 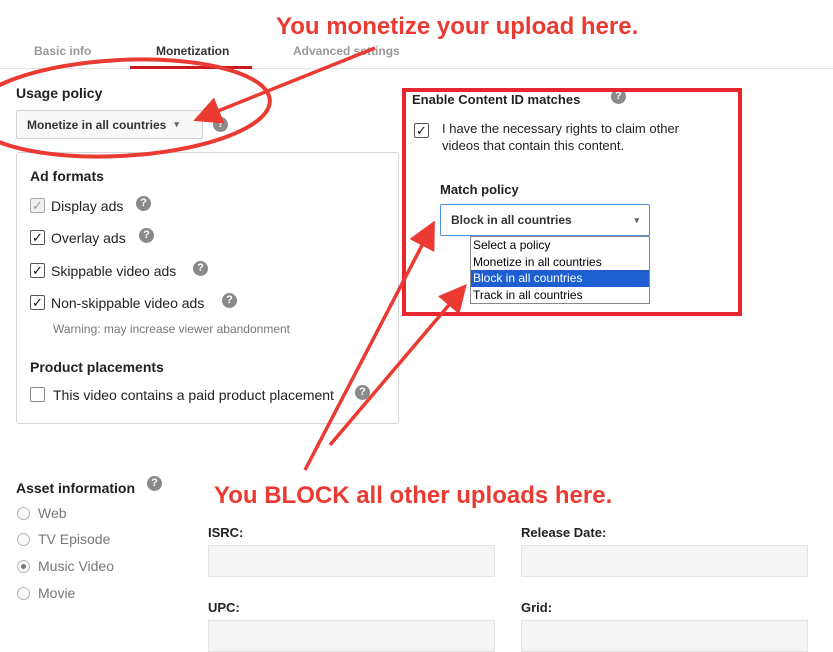 What do you see at coordinates (176, 124) in the screenshot?
I see `chevron-down-icon: ▾` at bounding box center [176, 124].